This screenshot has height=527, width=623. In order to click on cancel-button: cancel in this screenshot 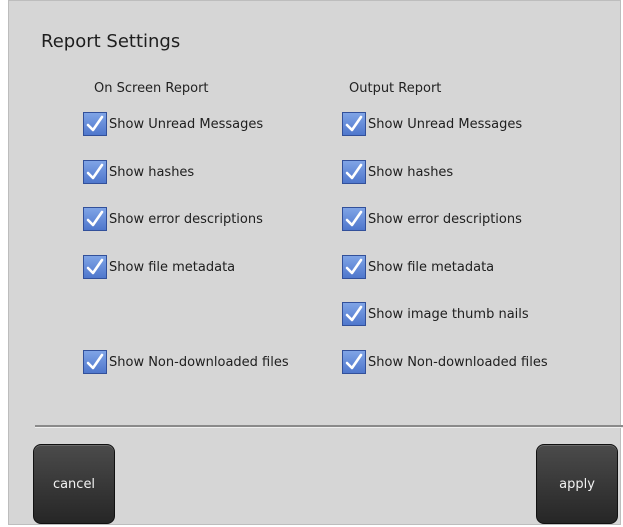, I will do `click(74, 484)`.